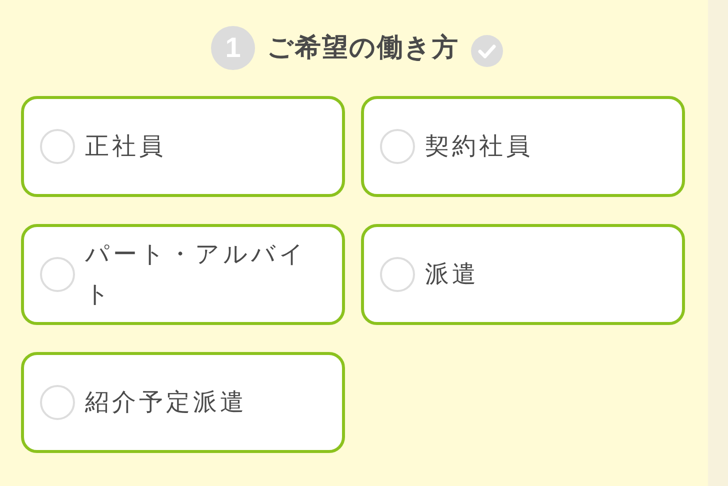 The image size is (728, 486). I want to click on option-card: 契約社員, so click(523, 146).